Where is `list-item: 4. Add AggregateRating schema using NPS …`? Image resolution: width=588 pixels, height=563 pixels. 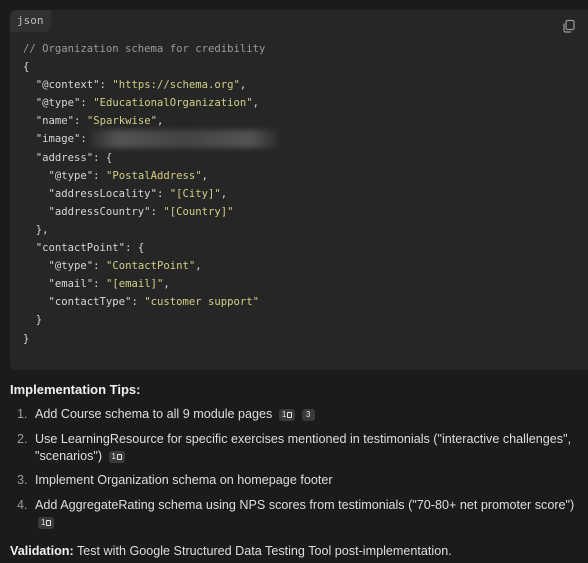
list-item: 4. Add AggregateRating schema using NPS … is located at coordinates (296, 513).